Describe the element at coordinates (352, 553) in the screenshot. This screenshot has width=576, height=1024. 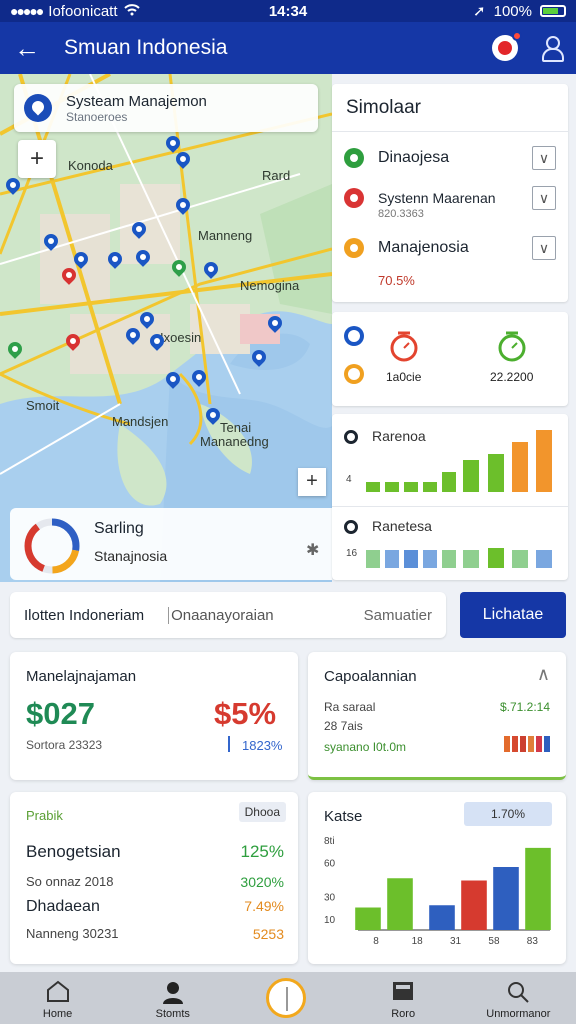
I see `mini-chart-bottom-y: 16` at that location.